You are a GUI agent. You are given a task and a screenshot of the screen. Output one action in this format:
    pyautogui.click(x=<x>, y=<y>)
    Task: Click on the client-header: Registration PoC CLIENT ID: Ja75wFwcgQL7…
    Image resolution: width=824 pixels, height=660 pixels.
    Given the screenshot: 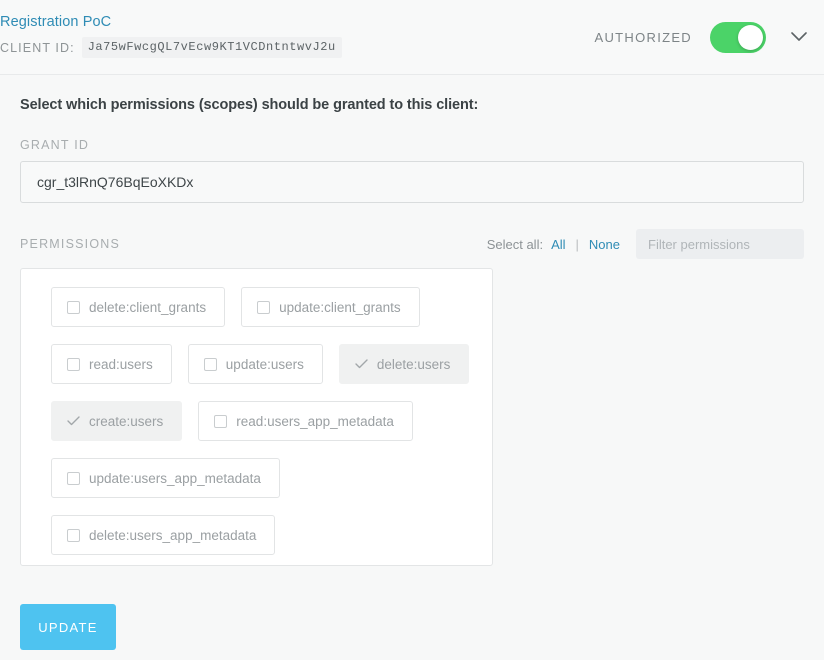 What is the action you would take?
    pyautogui.click(x=412, y=37)
    